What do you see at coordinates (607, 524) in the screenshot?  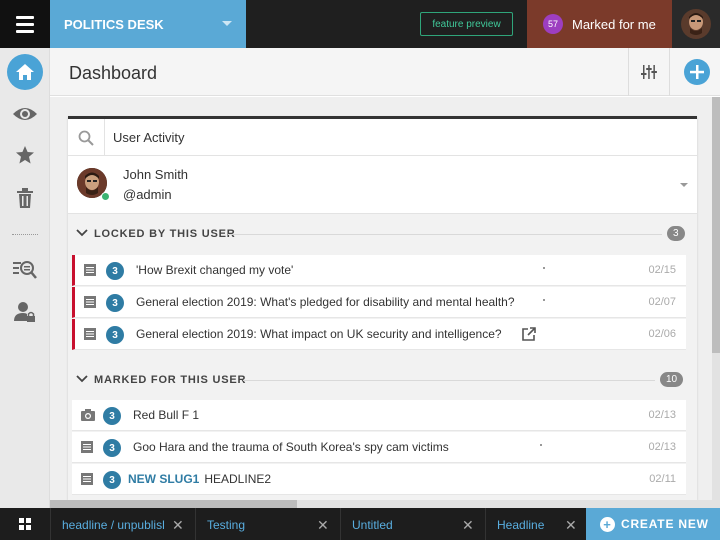 I see `plus-icon: +` at bounding box center [607, 524].